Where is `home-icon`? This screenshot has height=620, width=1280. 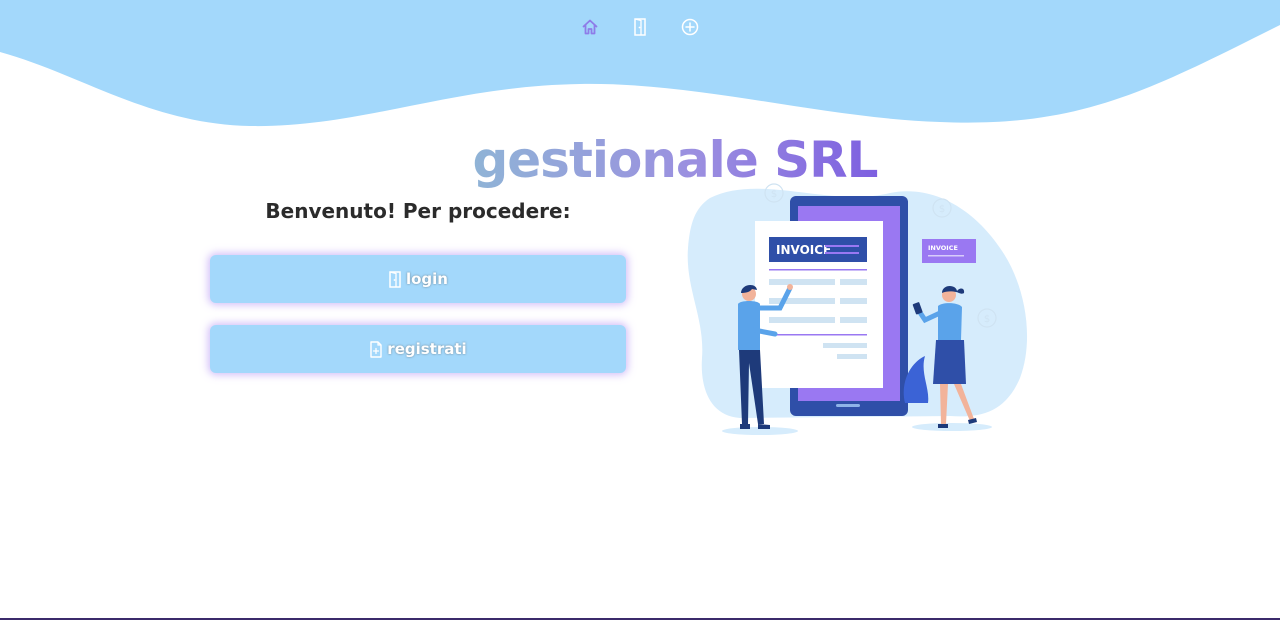
home-icon is located at coordinates (590, 27).